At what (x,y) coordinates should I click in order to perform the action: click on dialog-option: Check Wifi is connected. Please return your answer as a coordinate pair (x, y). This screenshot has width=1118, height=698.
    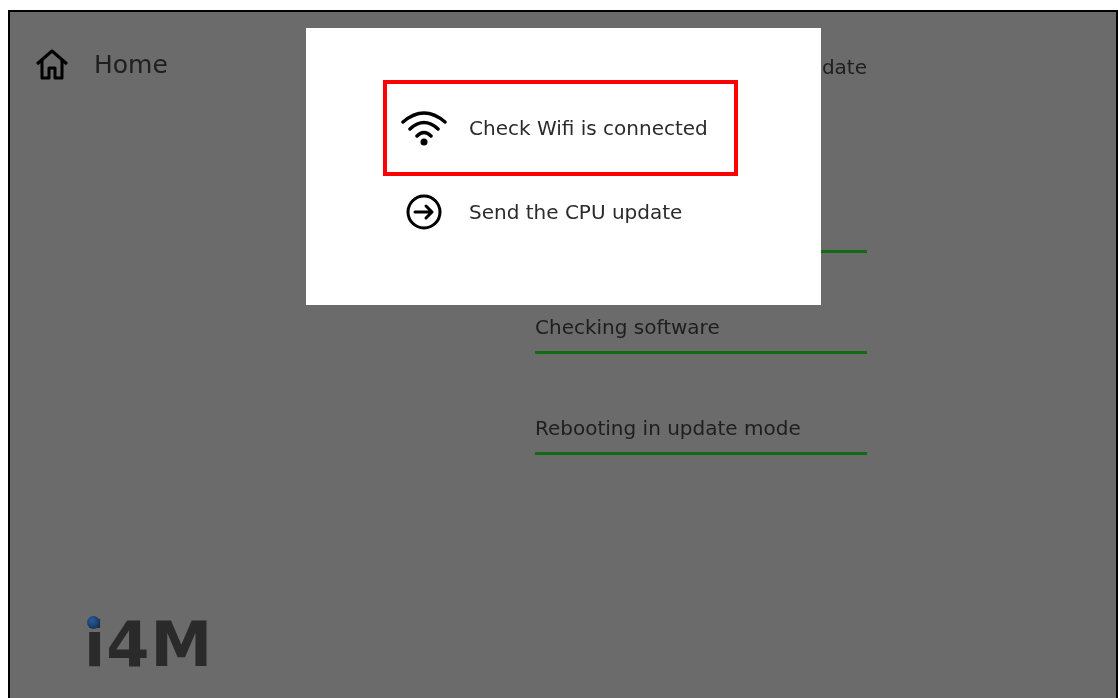
    Looking at the image, I should click on (560, 128).